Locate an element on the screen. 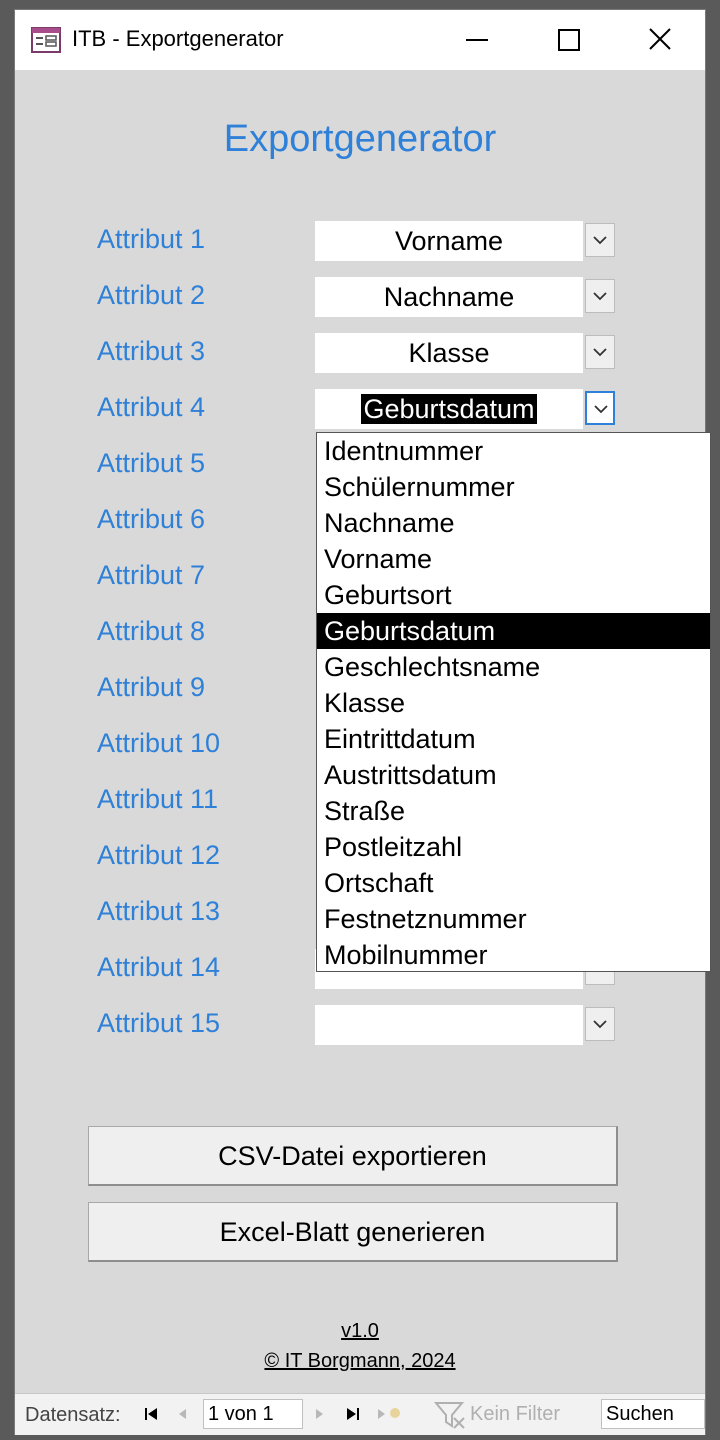 This screenshot has height=1440, width=720. attribute-combo: Vorname is located at coordinates (466, 241).